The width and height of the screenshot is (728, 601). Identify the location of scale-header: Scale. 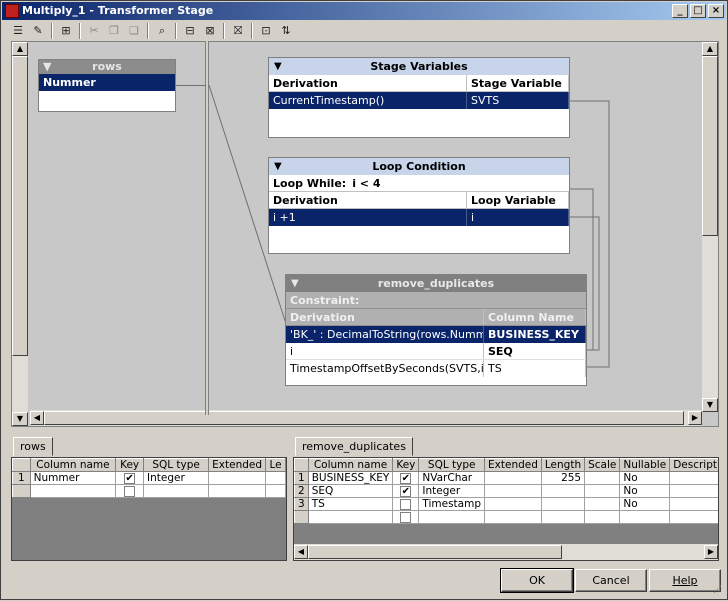
(602, 465).